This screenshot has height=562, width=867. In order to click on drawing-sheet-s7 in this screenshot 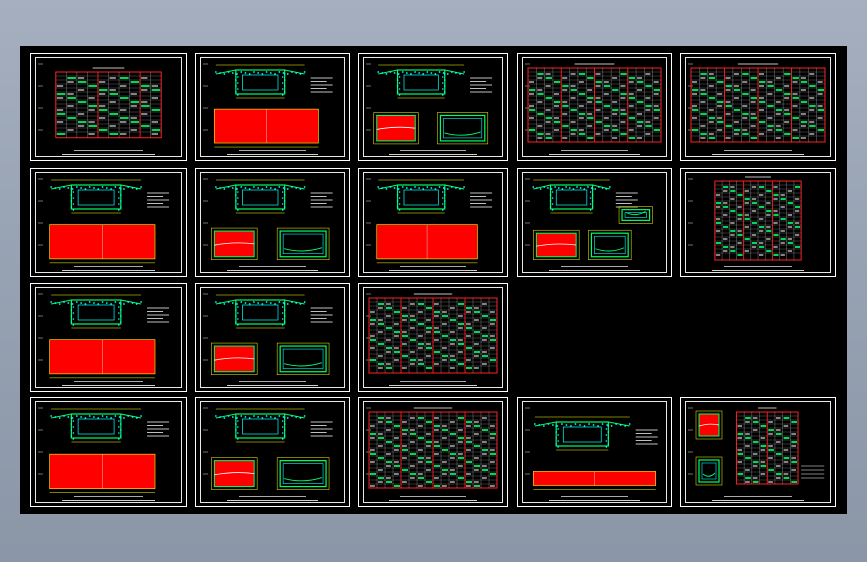, I will do `click(272, 222)`.